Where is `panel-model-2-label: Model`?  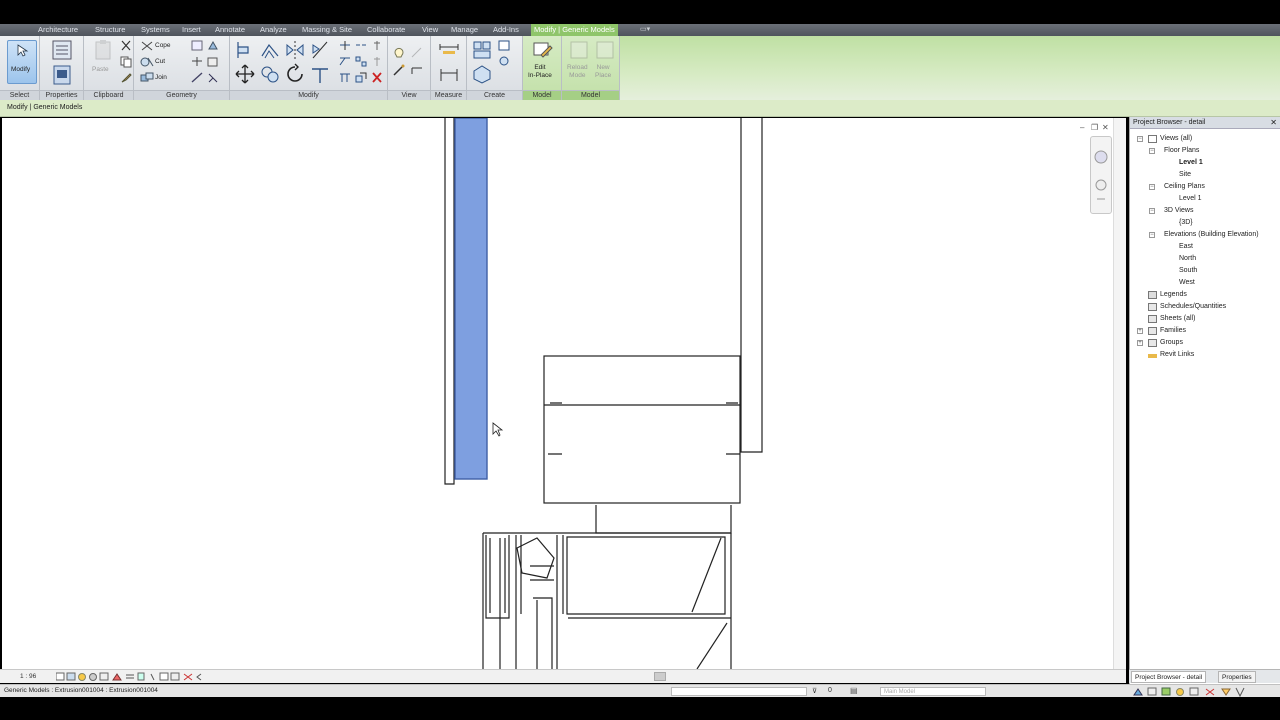
panel-model-2-label: Model is located at coordinates (590, 95).